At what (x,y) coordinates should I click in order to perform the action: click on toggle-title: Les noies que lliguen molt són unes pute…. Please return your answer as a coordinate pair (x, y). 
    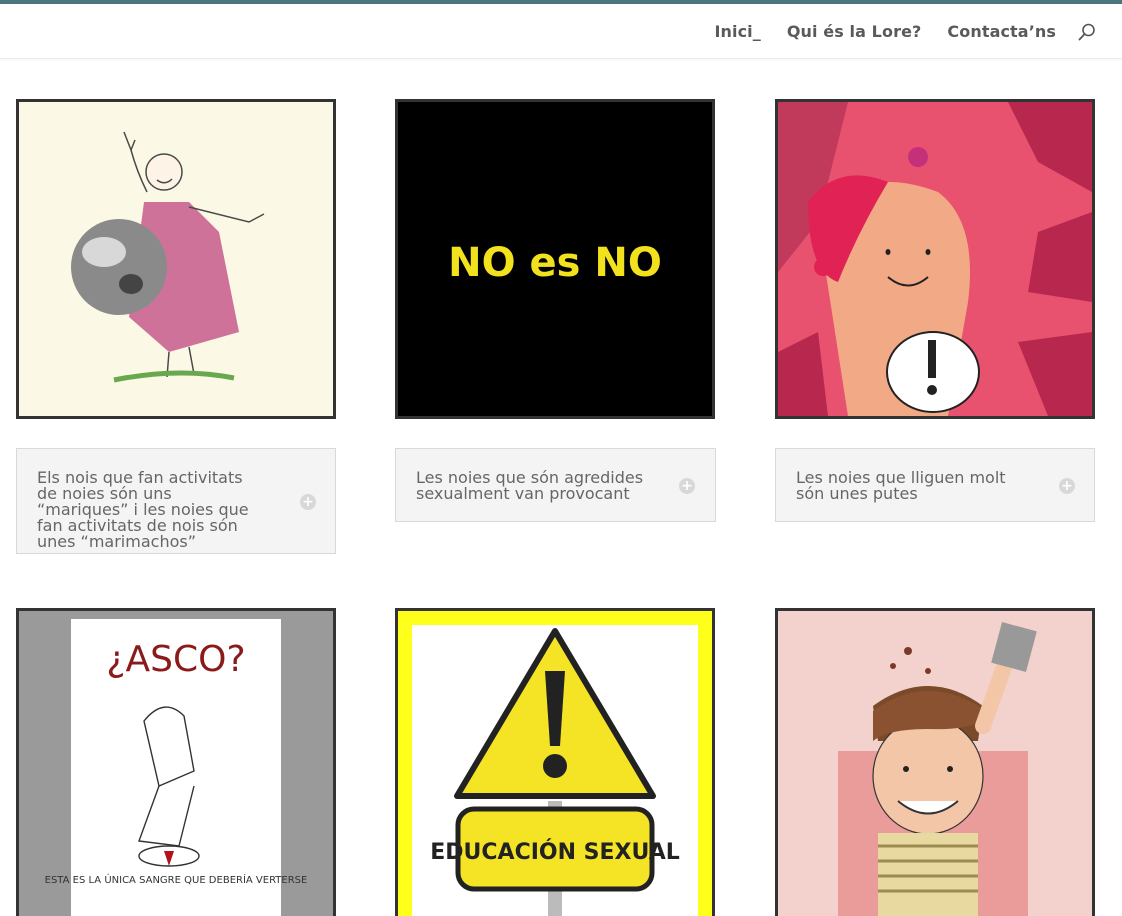
    Looking at the image, I should click on (901, 485).